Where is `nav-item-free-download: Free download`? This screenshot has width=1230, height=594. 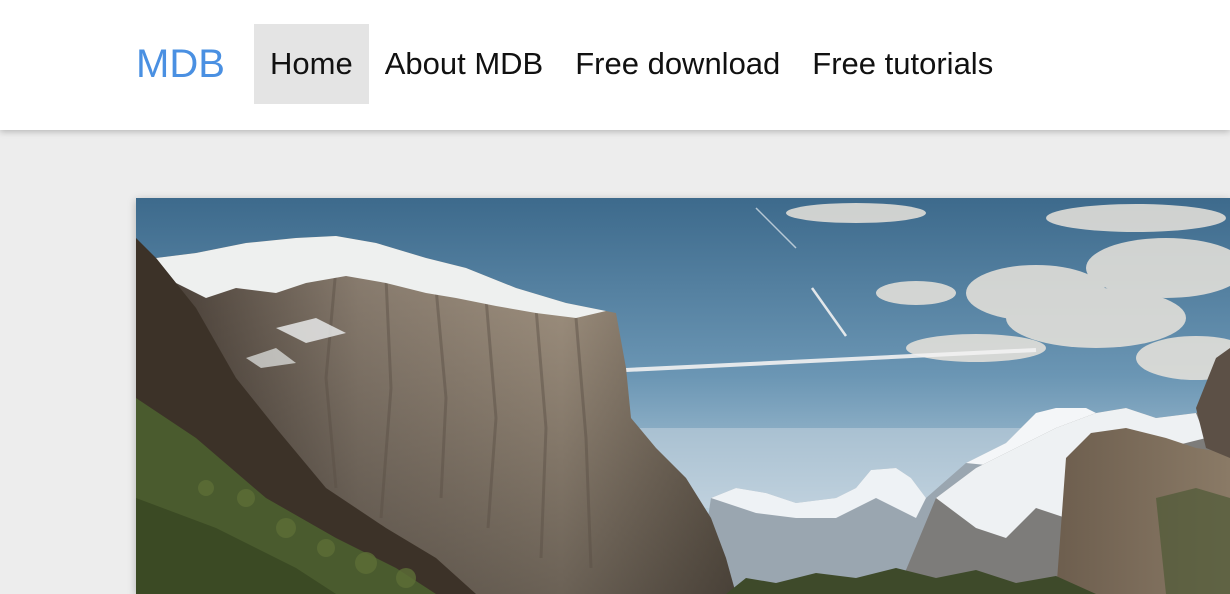
nav-item-free-download: Free download is located at coordinates (677, 64).